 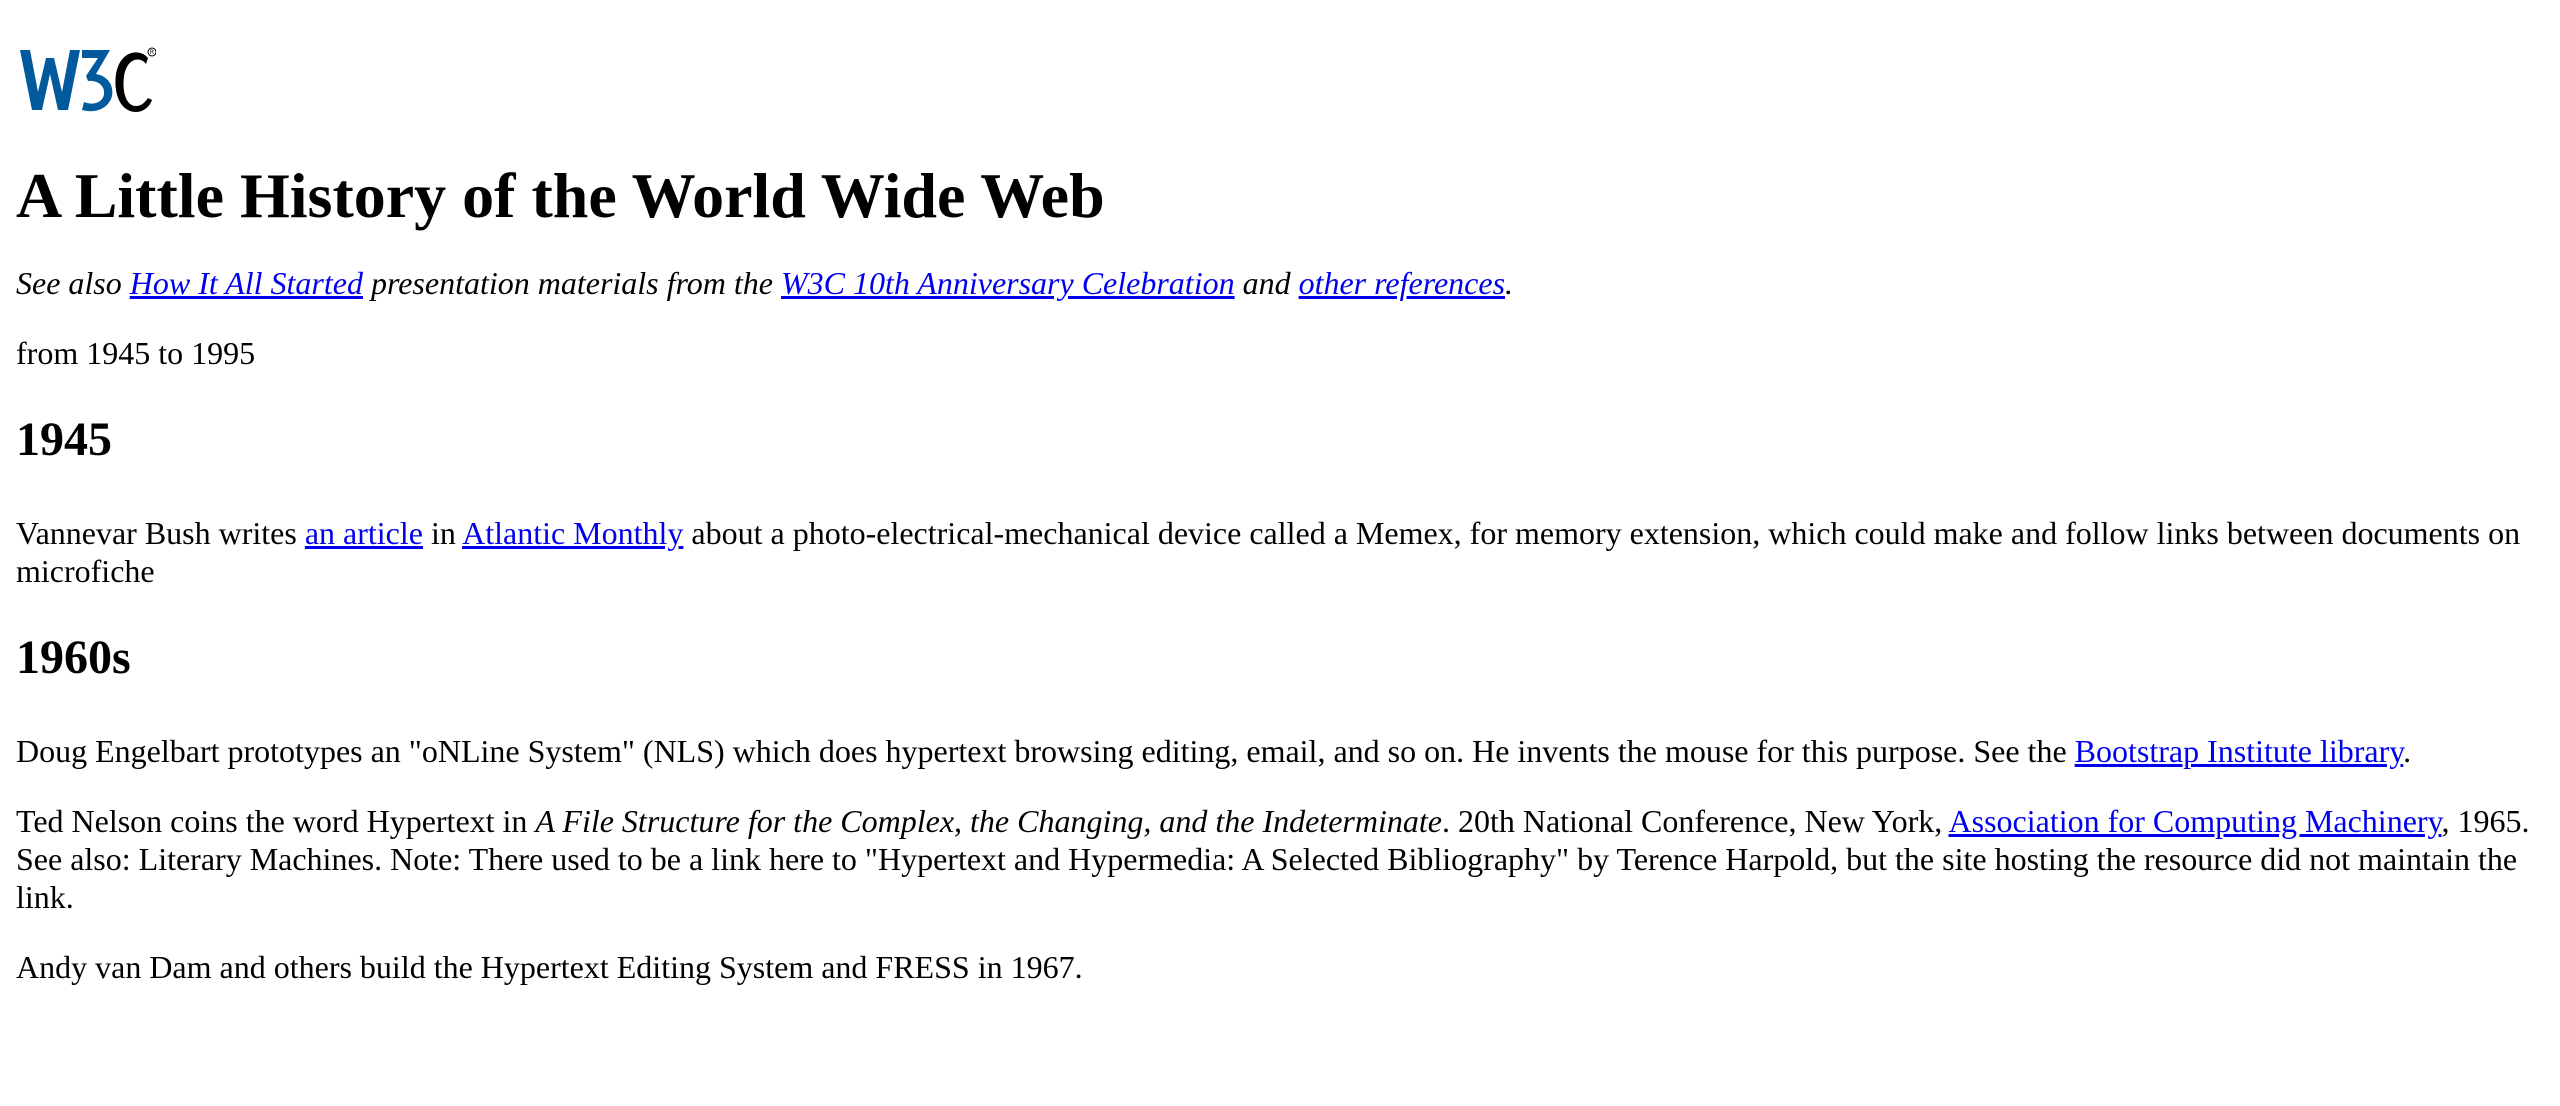 I want to click on w3c-logo: R, so click(x=86, y=80).